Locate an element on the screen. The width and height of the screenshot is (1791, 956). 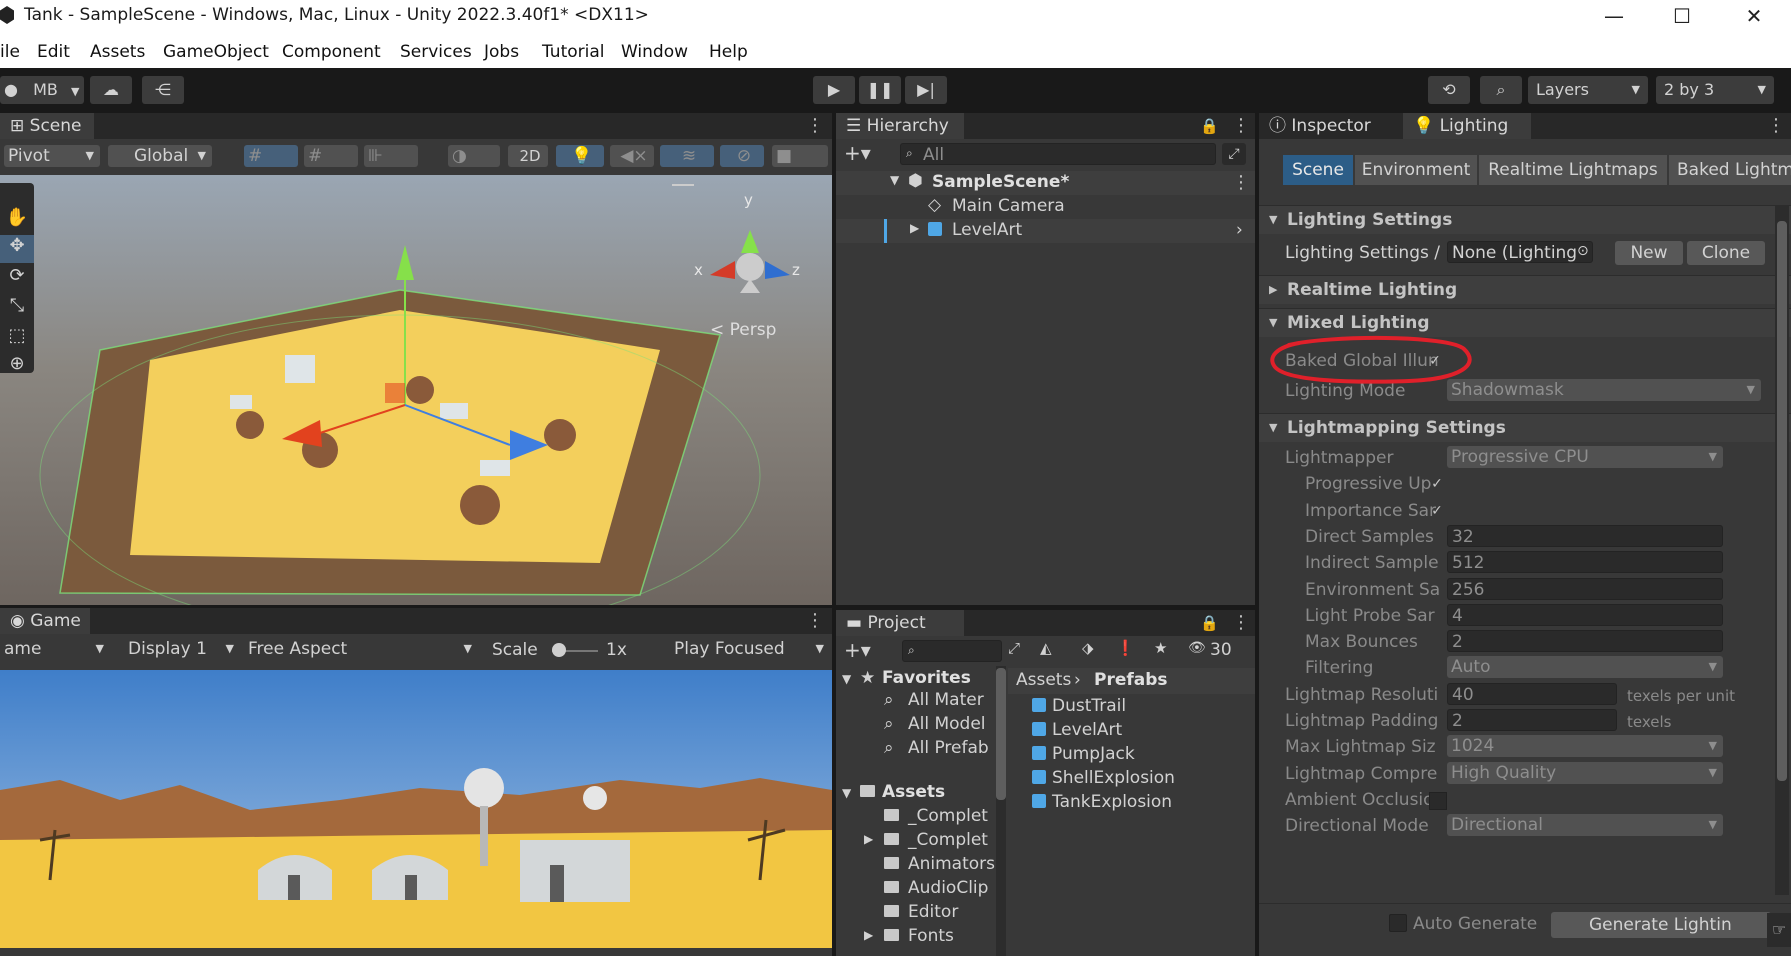
favorites-label: Favorites is located at coordinates (926, 678).